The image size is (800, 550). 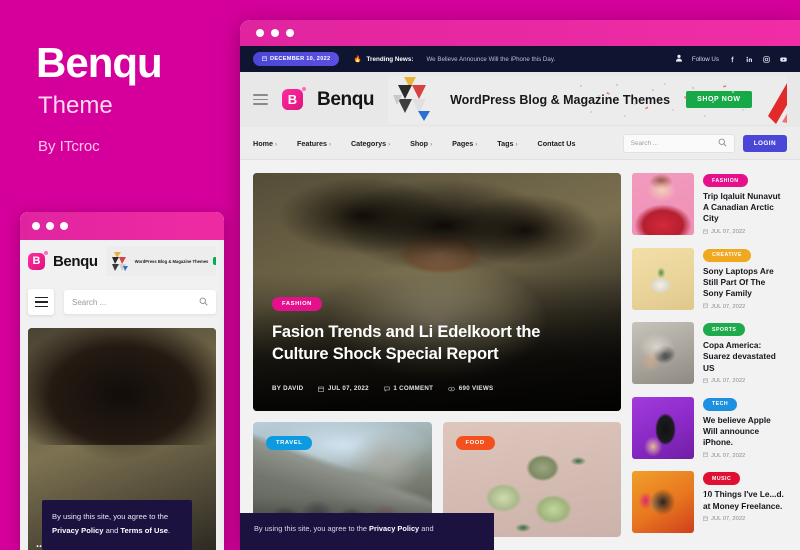 I want to click on category-badge-fashion: FASHION, so click(x=297, y=304).